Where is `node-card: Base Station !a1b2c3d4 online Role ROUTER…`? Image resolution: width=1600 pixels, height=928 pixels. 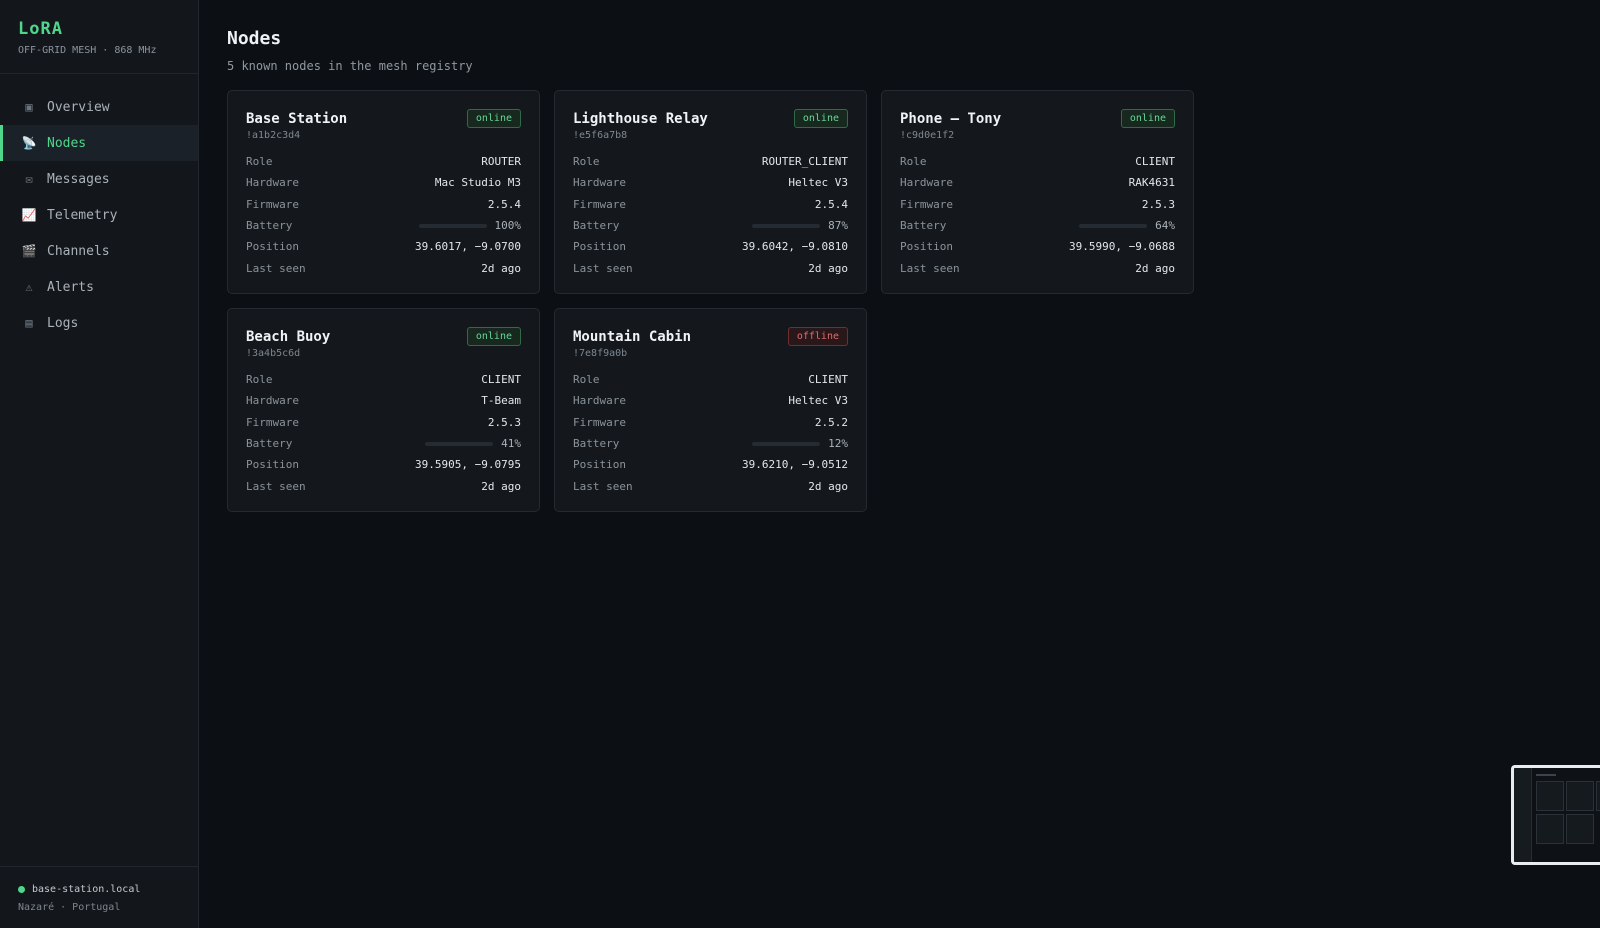
node-card: Base Station !a1b2c3d4 online Role ROUTER… is located at coordinates (383, 192).